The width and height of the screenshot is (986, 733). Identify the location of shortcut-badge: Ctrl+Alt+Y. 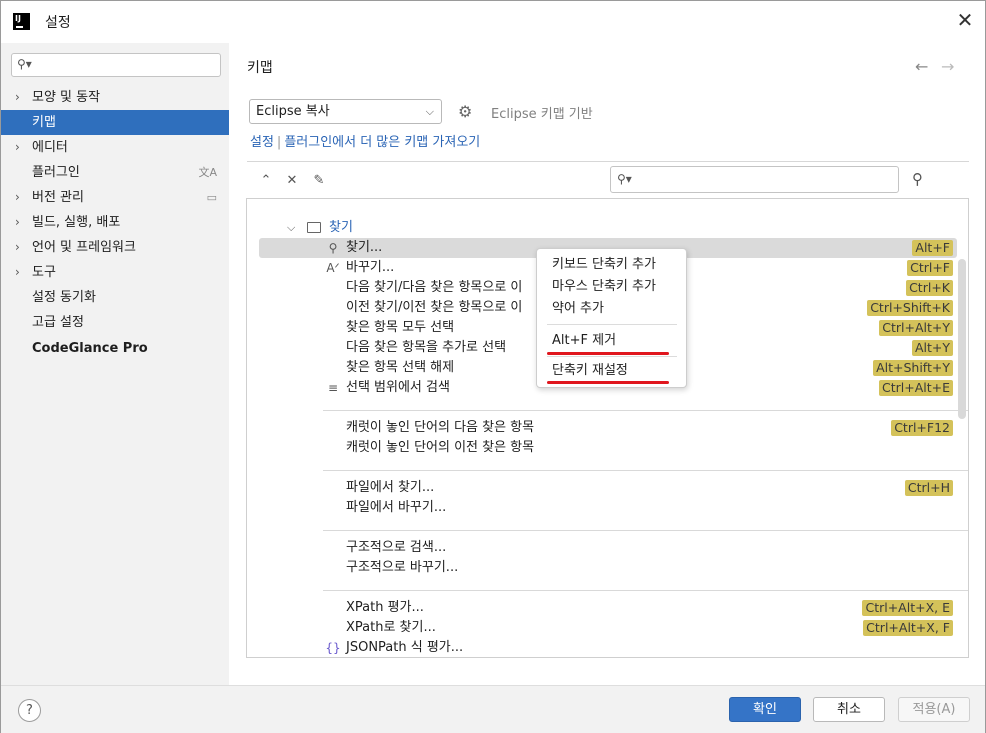
(916, 328).